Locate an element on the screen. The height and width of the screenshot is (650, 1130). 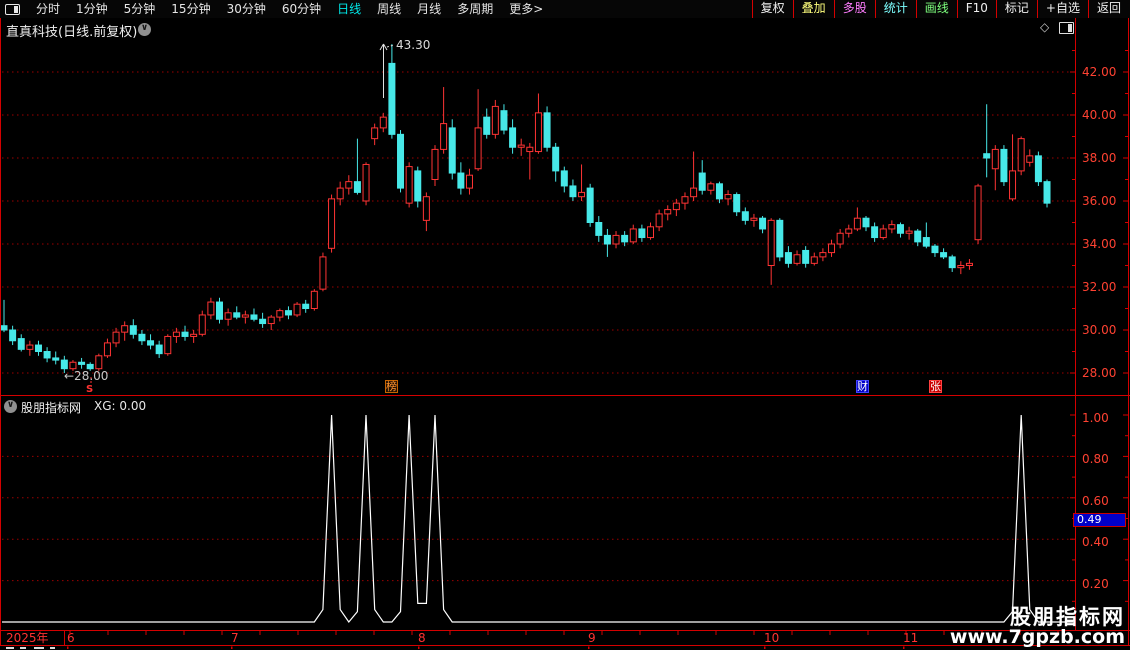
watermark-url: www.7gpzb.com is located at coordinates (1037, 637).